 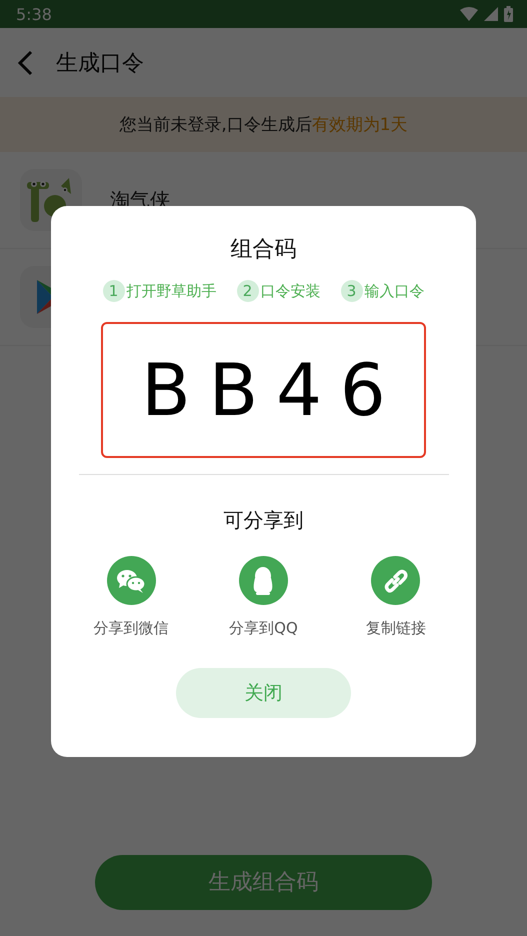 What do you see at coordinates (263, 250) in the screenshot?
I see `dialog-title: 组合码` at bounding box center [263, 250].